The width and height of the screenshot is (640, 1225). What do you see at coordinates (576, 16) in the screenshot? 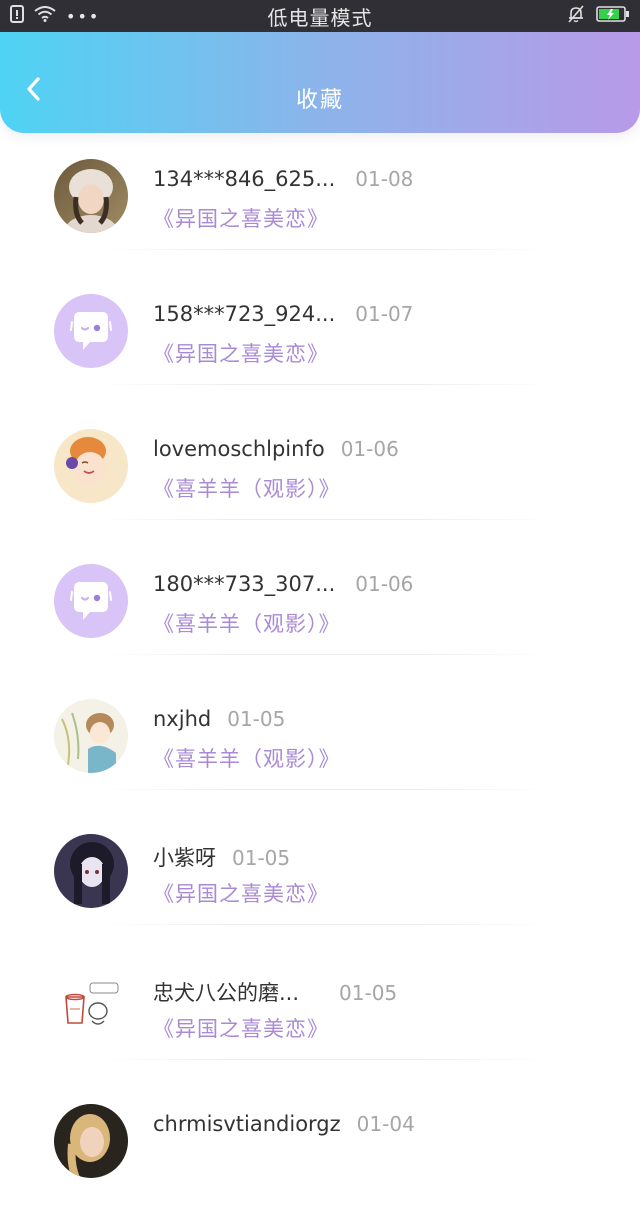
I see `bell-muted-icon` at bounding box center [576, 16].